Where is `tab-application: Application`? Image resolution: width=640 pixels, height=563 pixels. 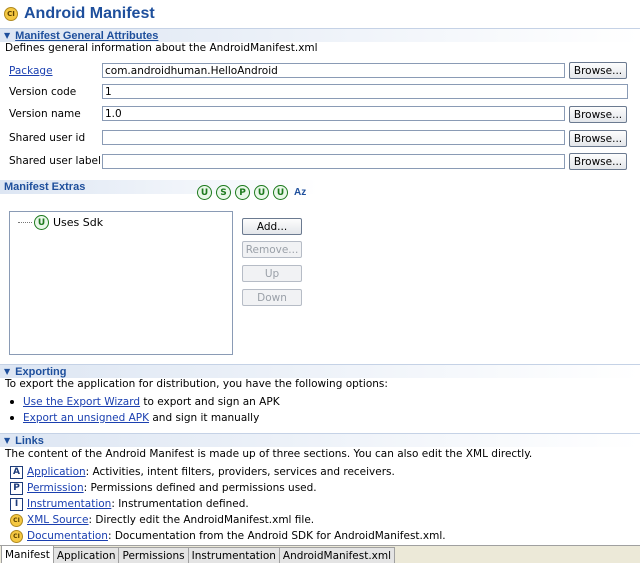
tab-application: Application is located at coordinates (86, 555).